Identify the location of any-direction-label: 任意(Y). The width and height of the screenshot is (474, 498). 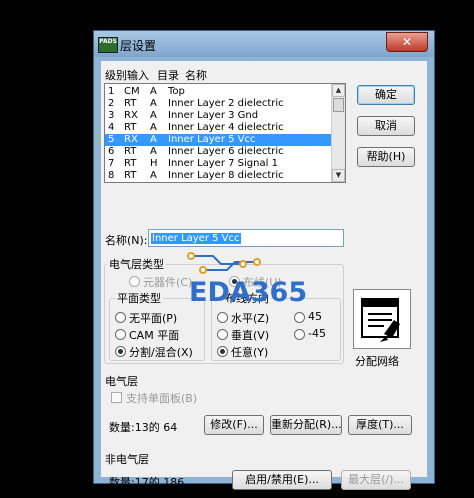
(250, 352).